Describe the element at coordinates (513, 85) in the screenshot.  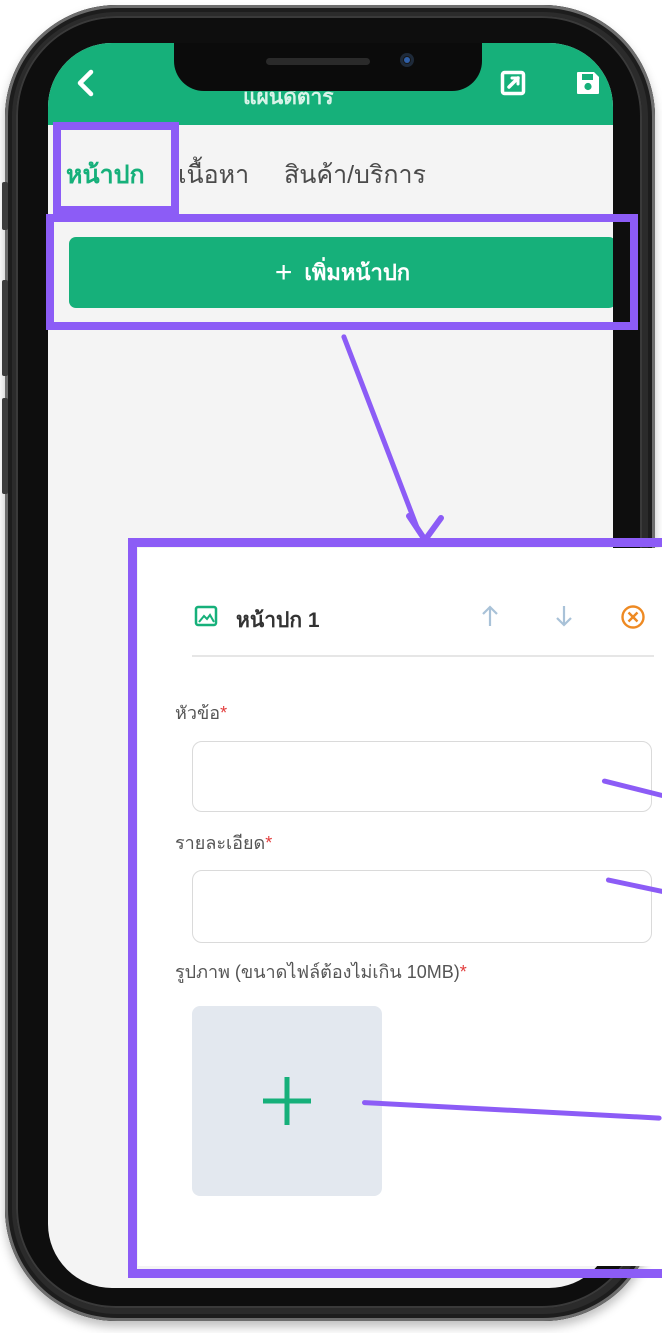
I see `external-edit-icon` at that location.